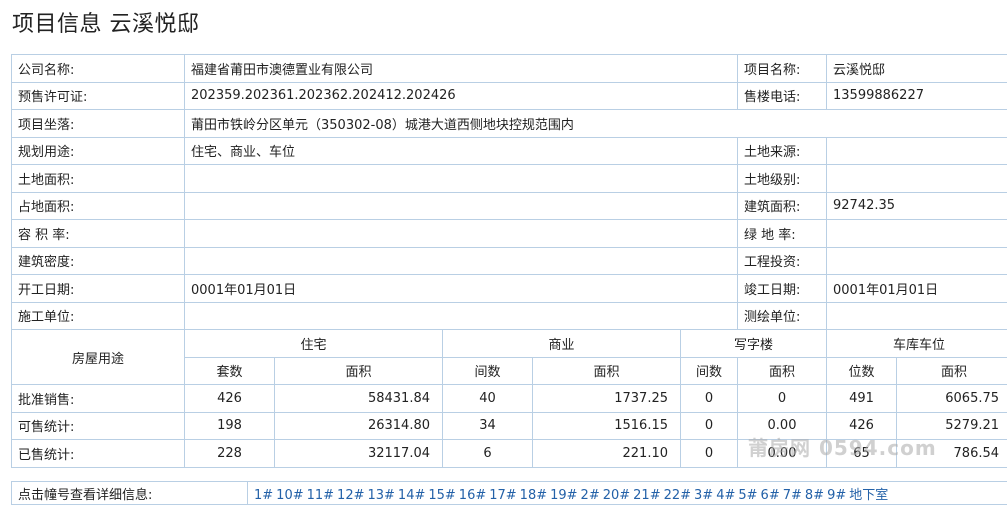 The image size is (1007, 513). Describe the element at coordinates (646, 495) in the screenshot. I see `building-link: 21#` at that location.